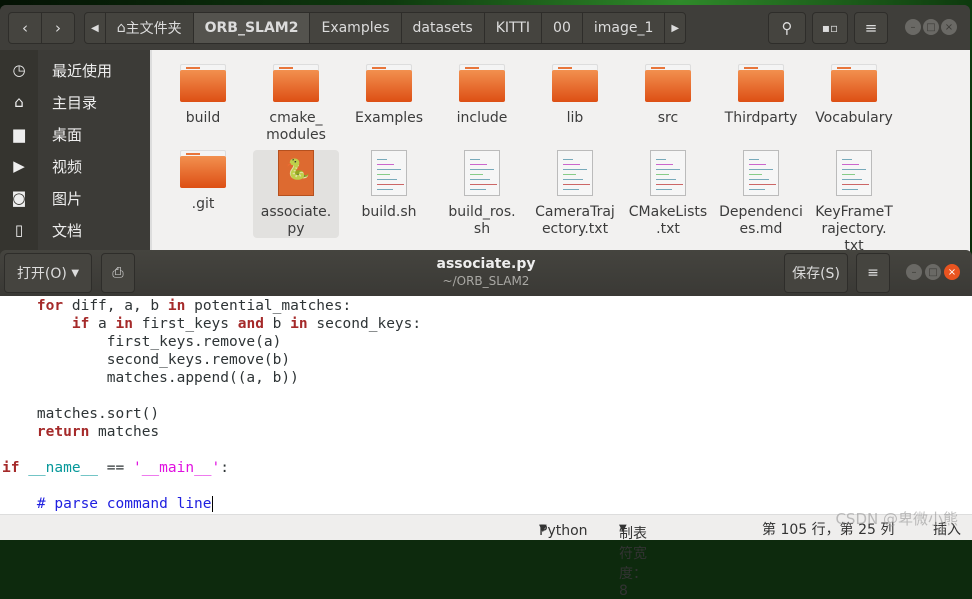 The image size is (972, 599). What do you see at coordinates (761, 118) in the screenshot?
I see `file-name: Thirdparty` at bounding box center [761, 118].